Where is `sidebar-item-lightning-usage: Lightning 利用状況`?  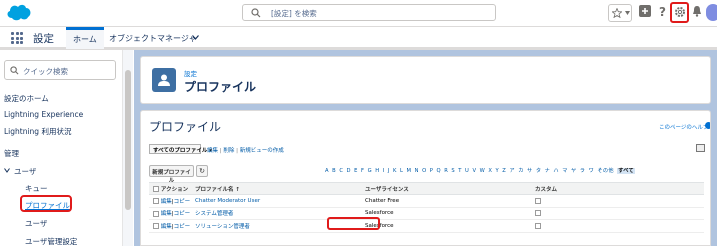
sidebar-item-lightning-usage: Lightning 利用状況 is located at coordinates (37, 131).